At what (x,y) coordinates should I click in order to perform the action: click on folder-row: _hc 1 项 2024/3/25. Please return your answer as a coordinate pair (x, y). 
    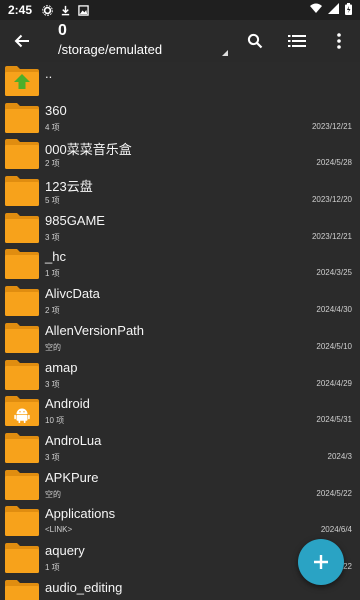
    Looking at the image, I should click on (180, 263).